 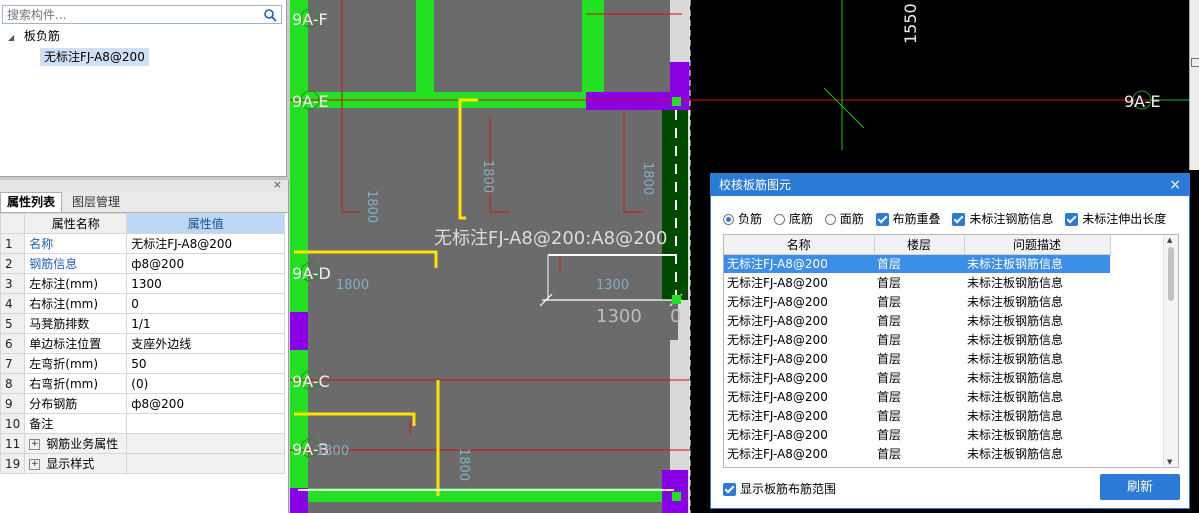 I want to click on radio-bottom: 底筋, so click(x=793, y=218).